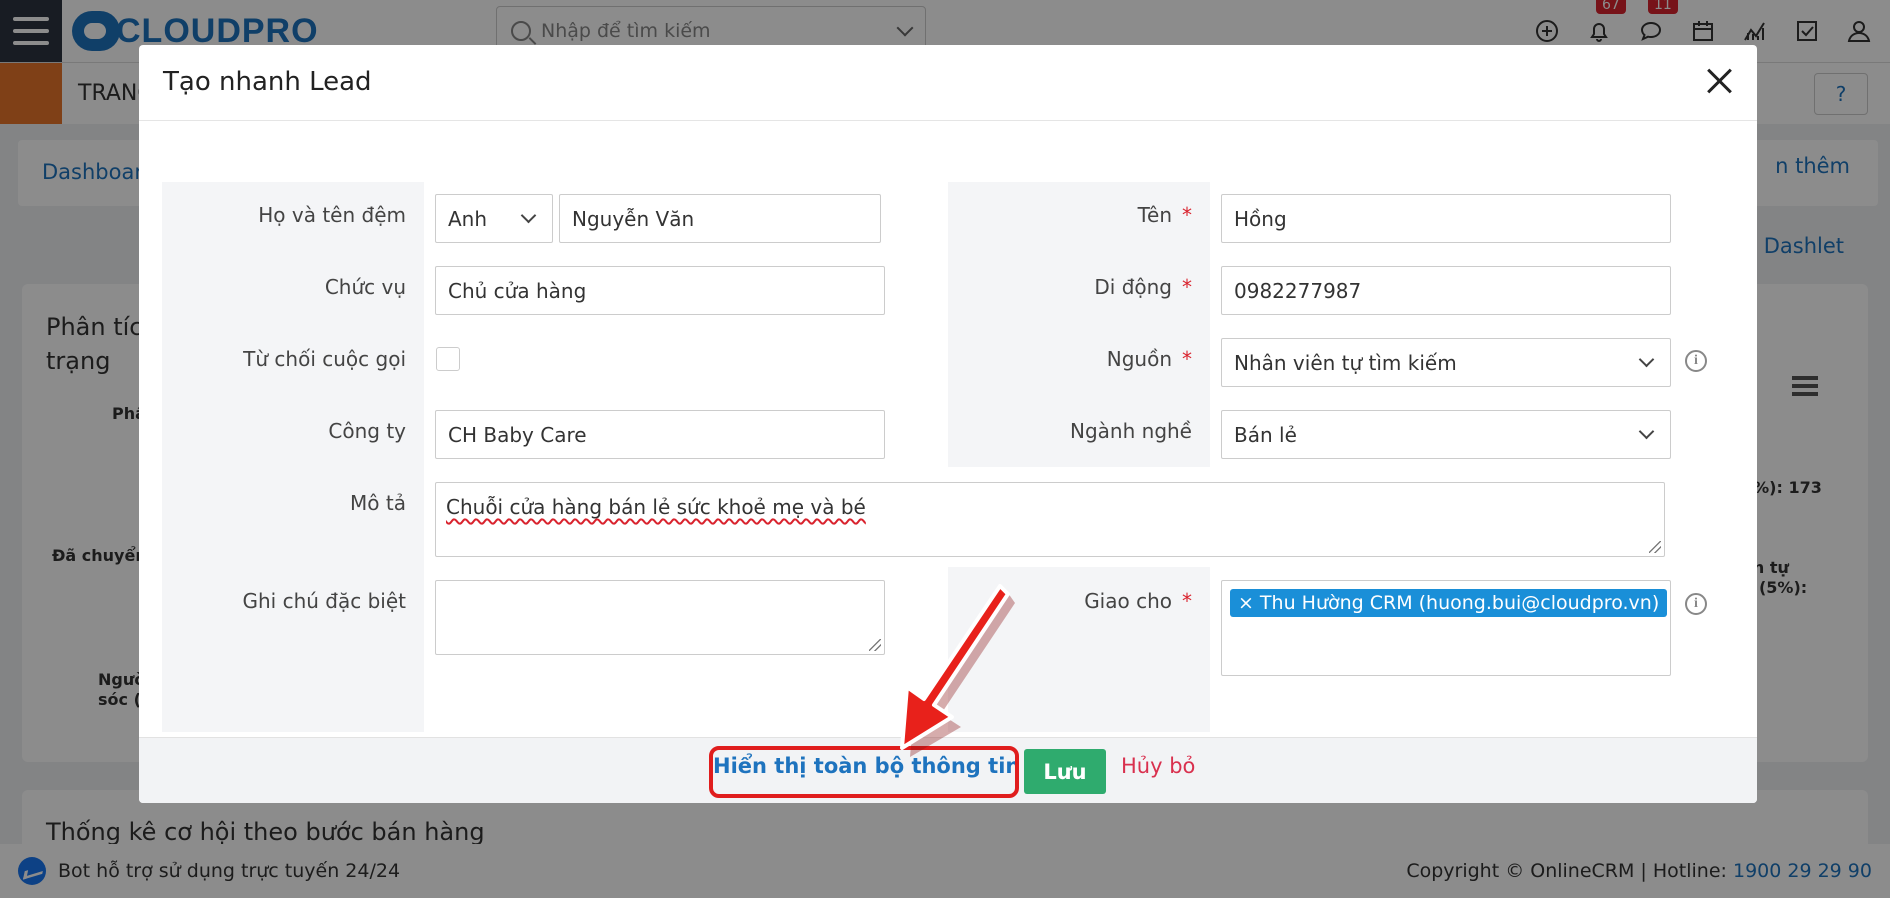 The width and height of the screenshot is (1890, 898). Describe the element at coordinates (448, 359) in the screenshot. I see `do-not-call-checkbox` at that location.